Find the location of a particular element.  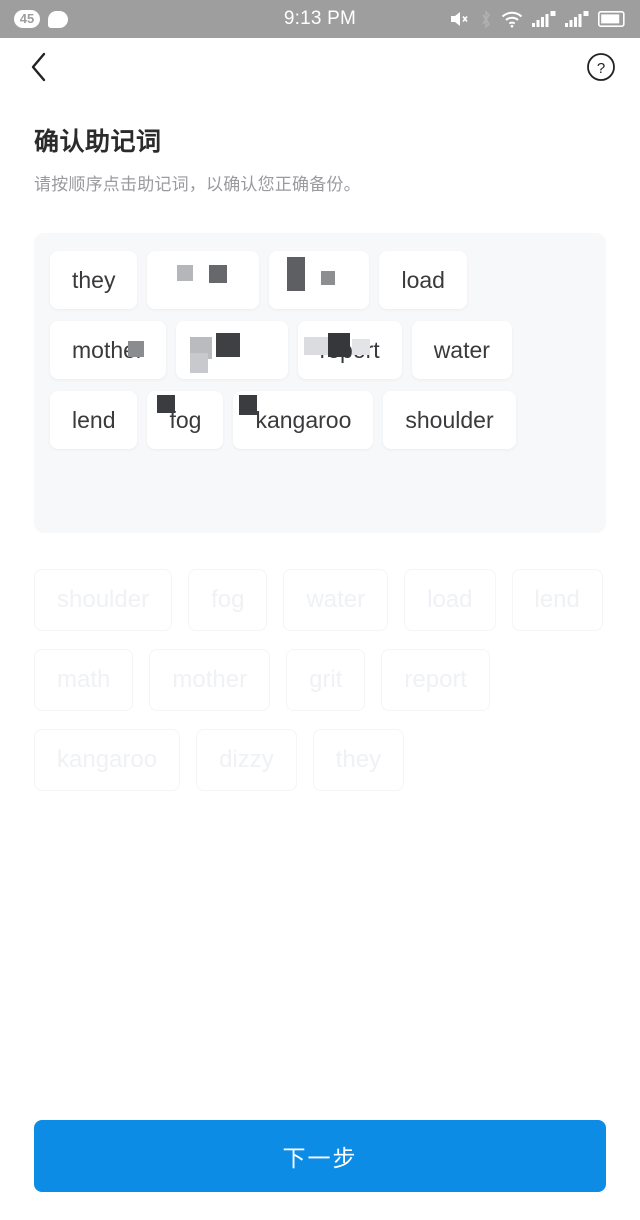

word-bank-label: fog is located at coordinates (228, 599).